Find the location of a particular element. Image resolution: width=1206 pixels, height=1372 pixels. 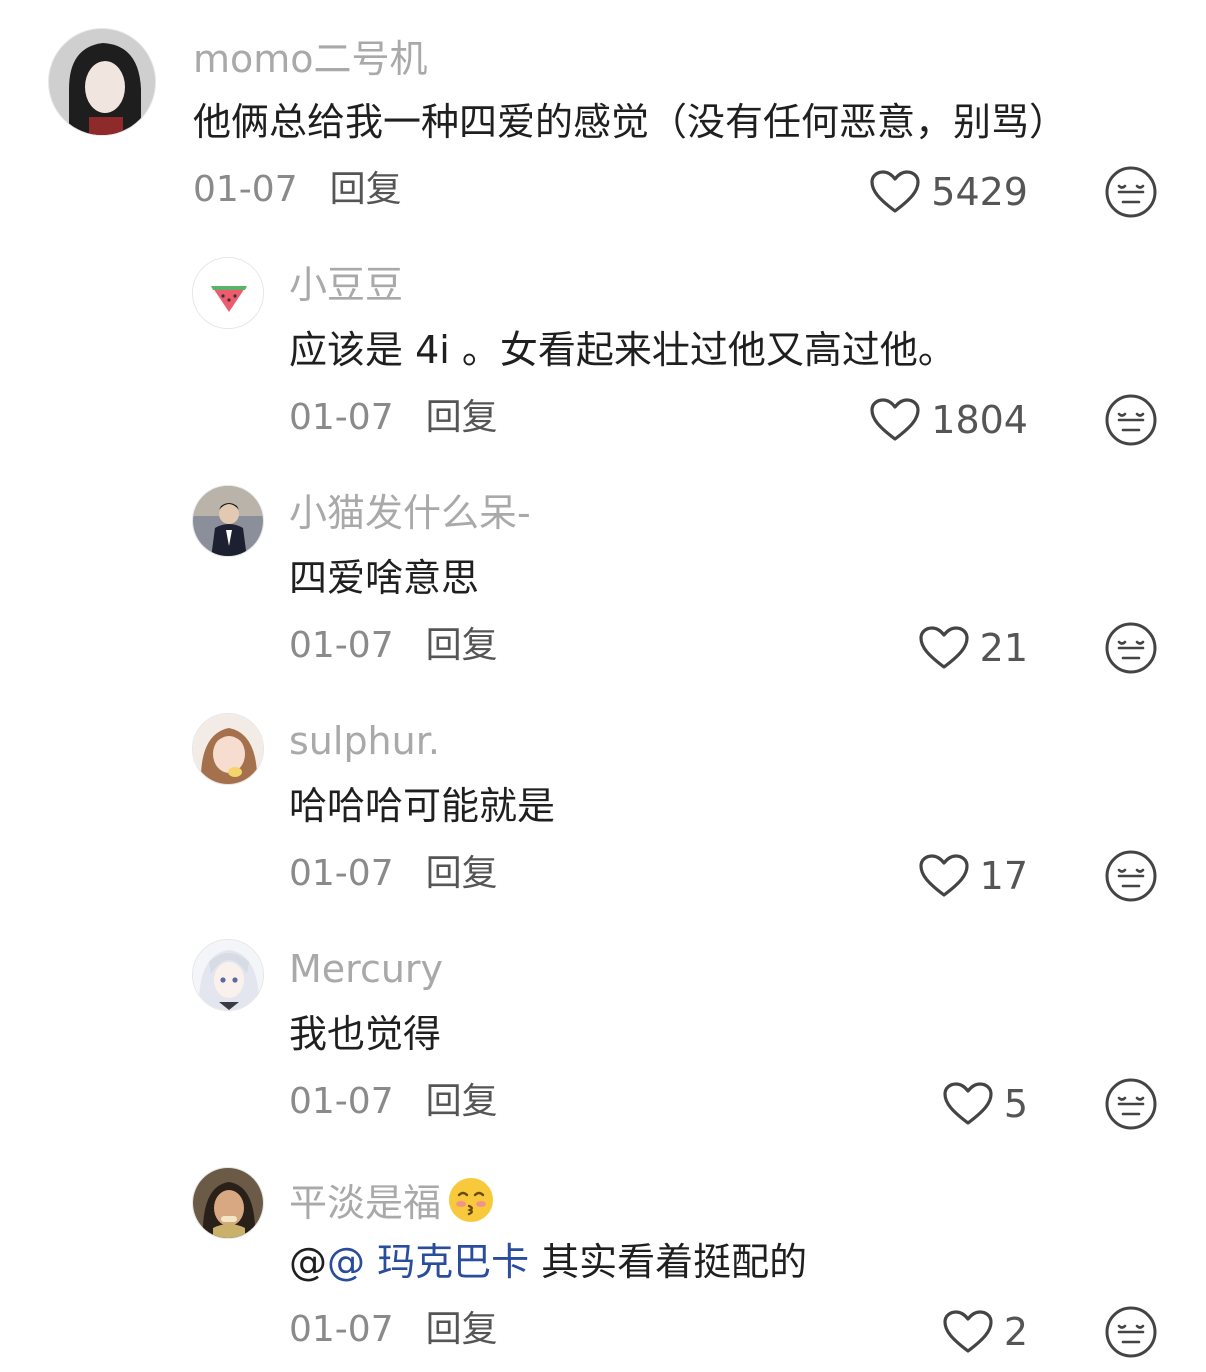

like-button: 1804 is located at coordinates (948, 420).